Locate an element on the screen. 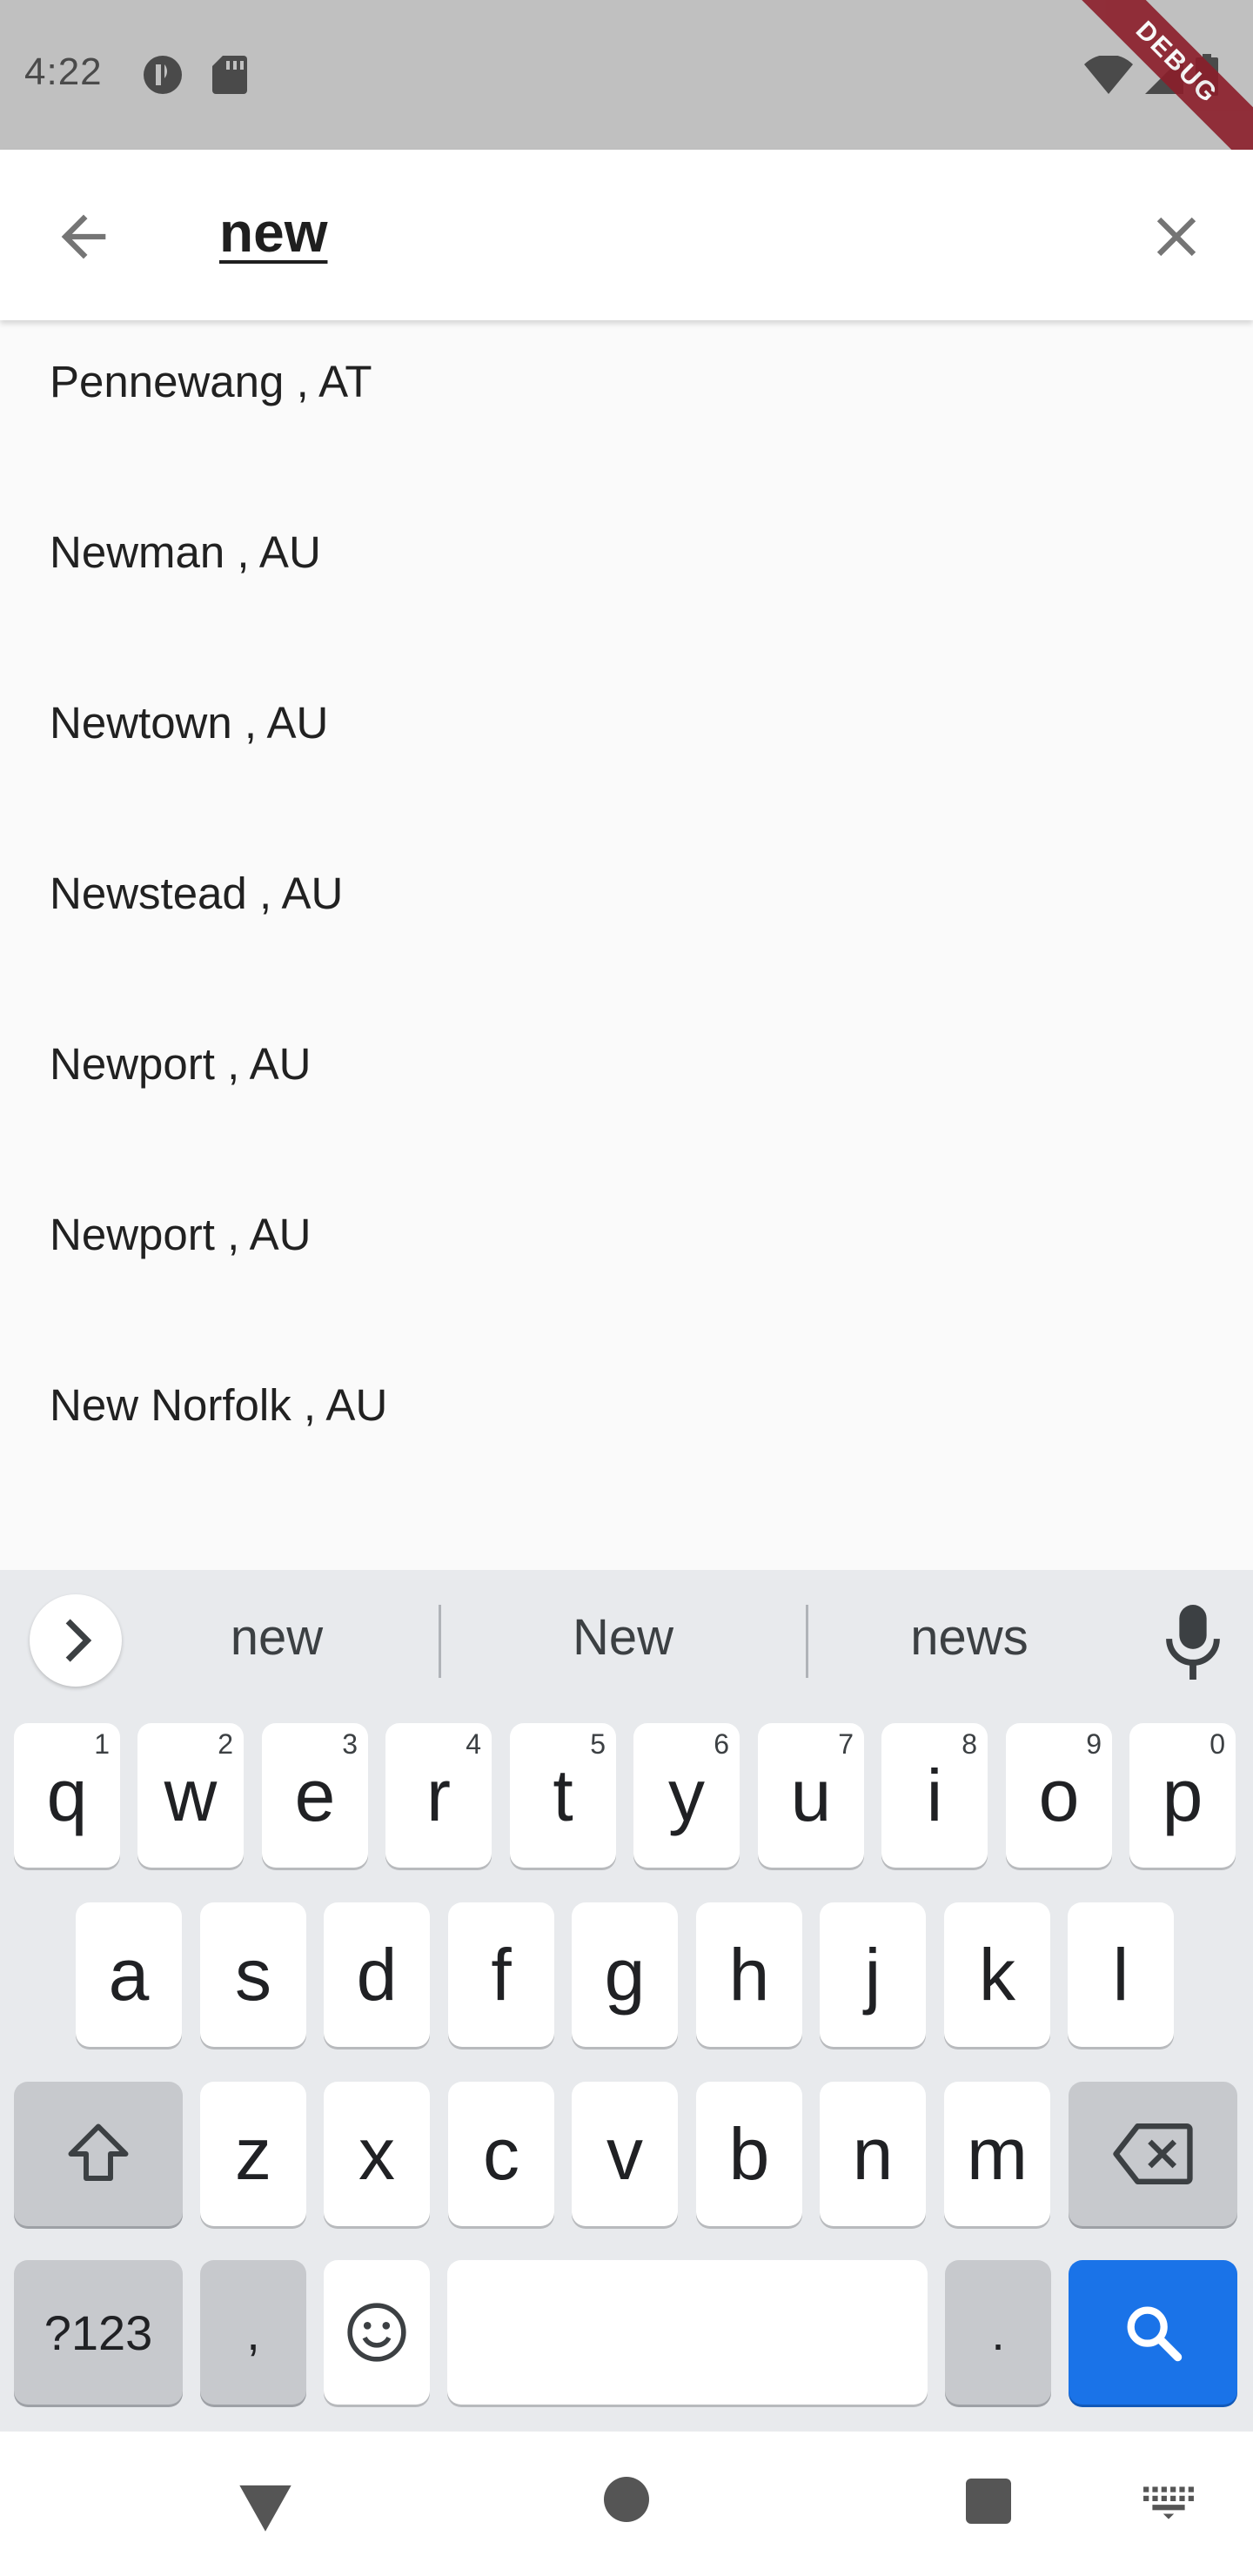 This screenshot has width=1253, height=2576. key-i: i8 is located at coordinates (934, 1795).